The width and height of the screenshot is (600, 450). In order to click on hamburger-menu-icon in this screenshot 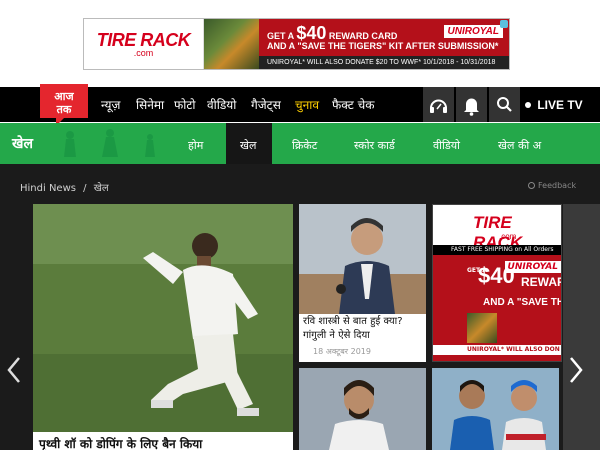, I will do `click(21, 17)`.